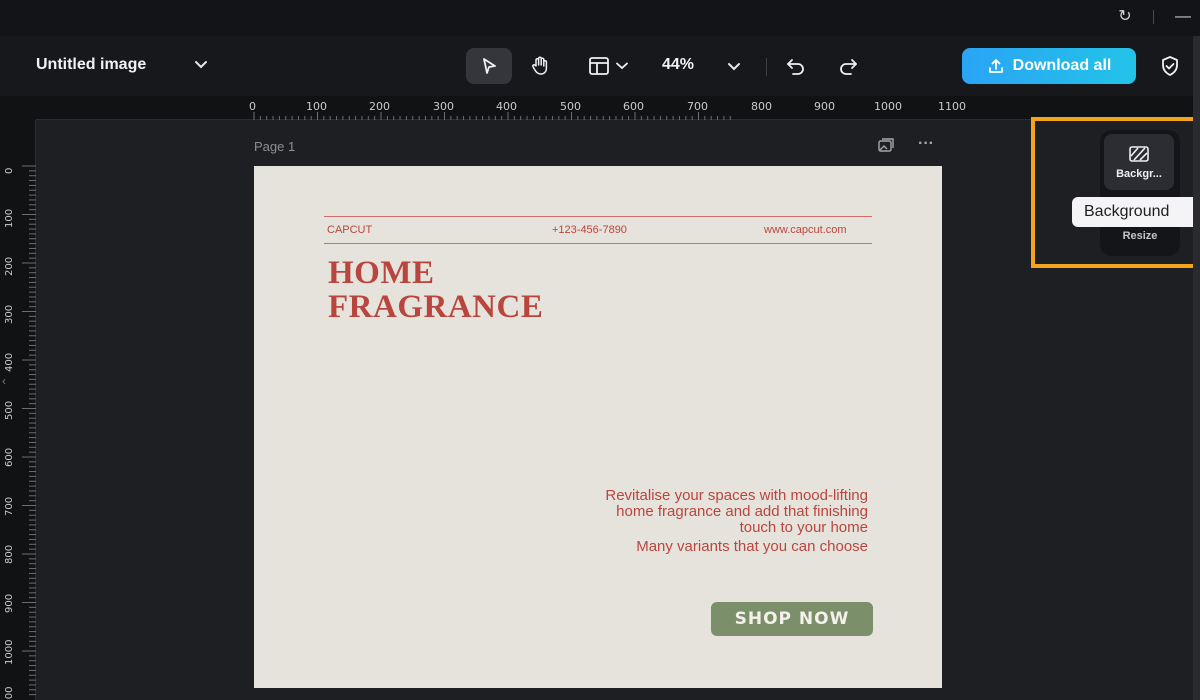 The height and width of the screenshot is (700, 1200). I want to click on ruler-top-label: 900, so click(824, 106).